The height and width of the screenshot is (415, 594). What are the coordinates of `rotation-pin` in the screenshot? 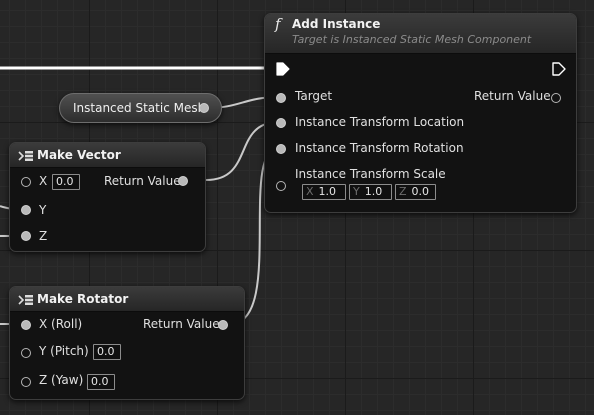 It's located at (281, 149).